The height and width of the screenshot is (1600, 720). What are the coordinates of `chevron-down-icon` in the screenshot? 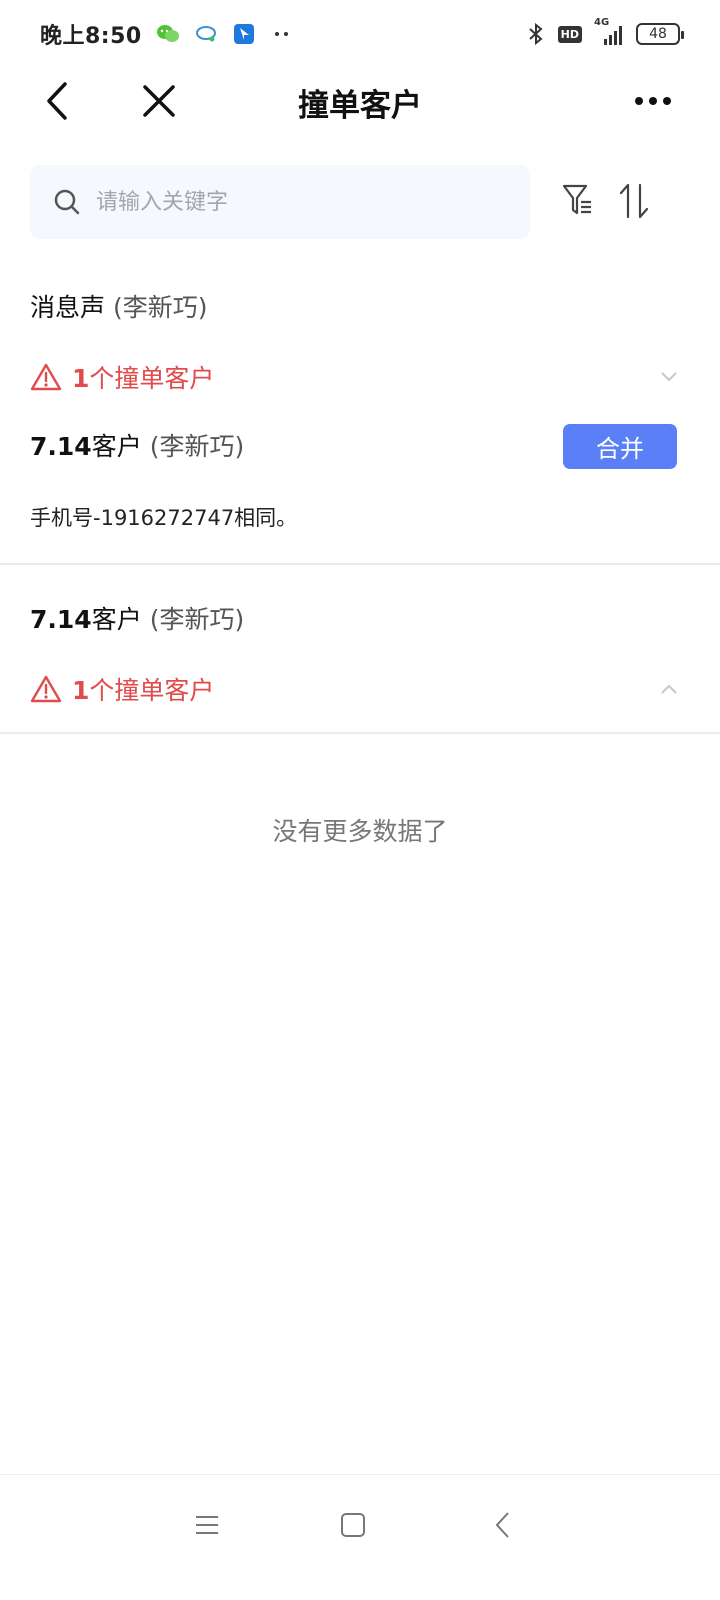 It's located at (669, 377).